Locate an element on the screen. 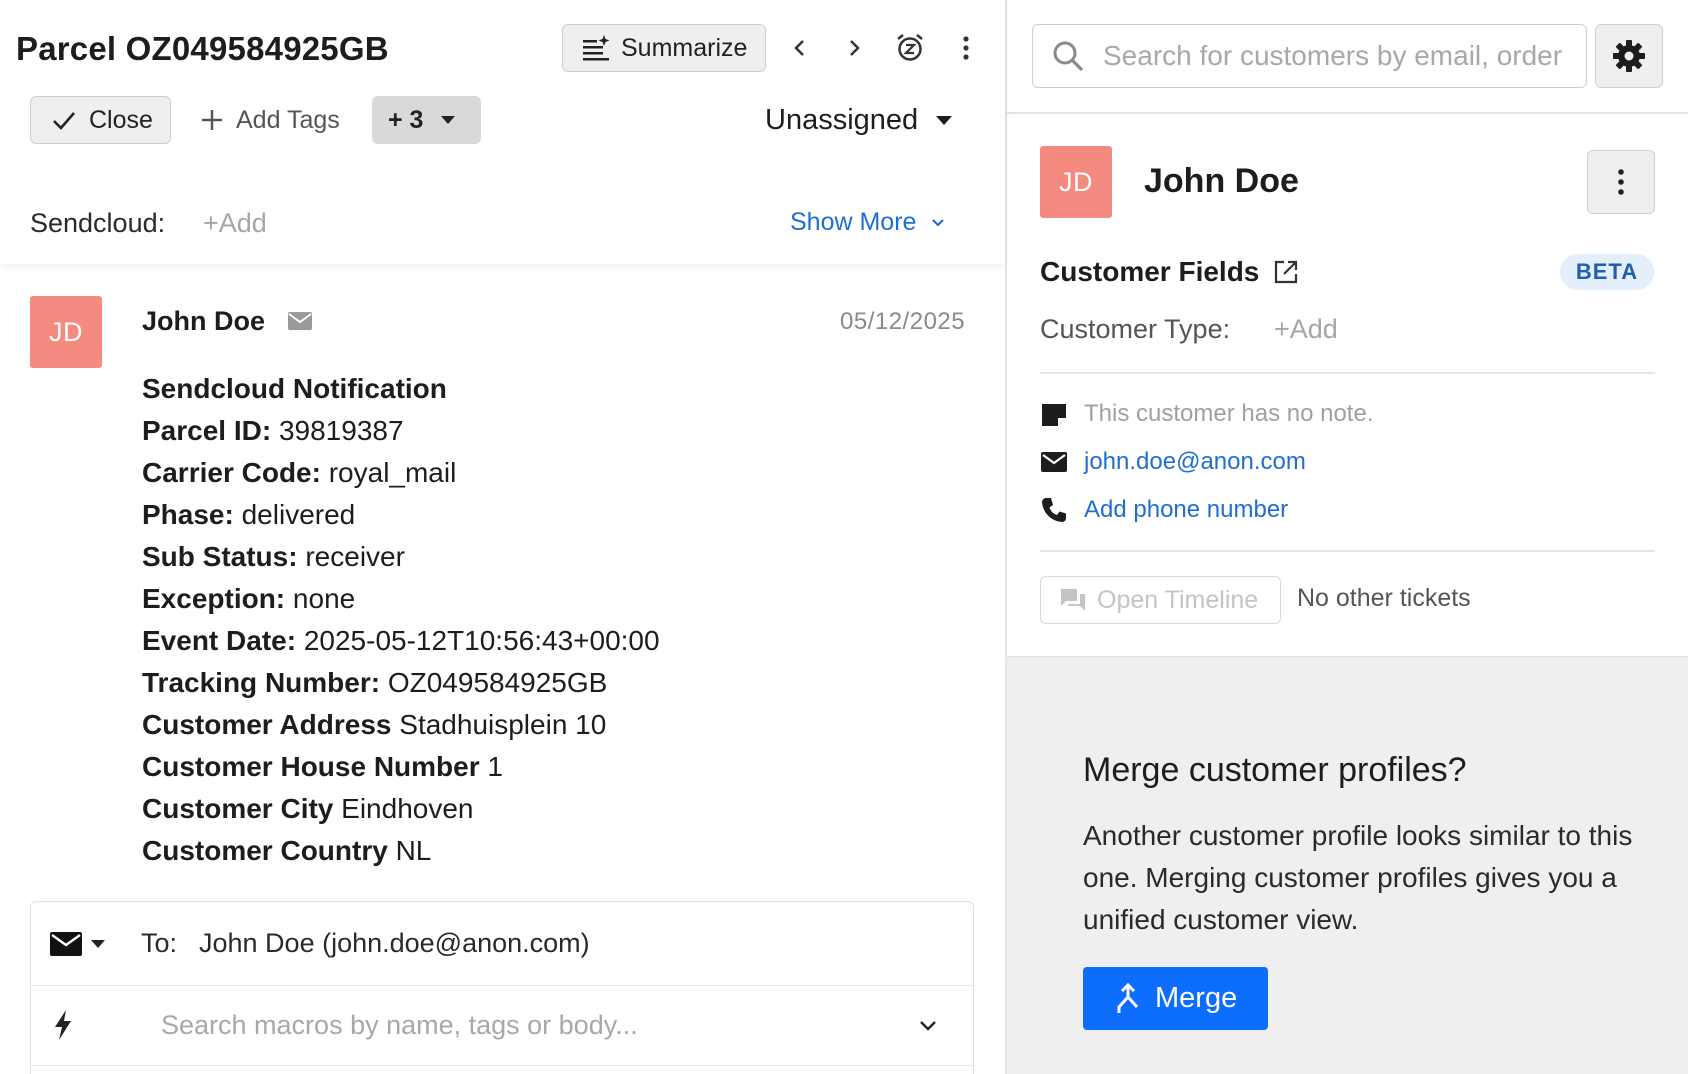 This screenshot has height=1074, width=1688. gear-icon is located at coordinates (1629, 56).